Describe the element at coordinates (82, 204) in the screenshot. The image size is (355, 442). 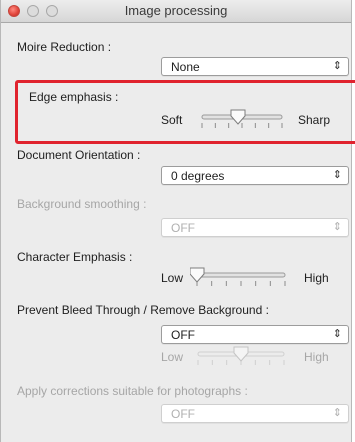
I see `background-smoothing-label: Background smoothing :` at that location.